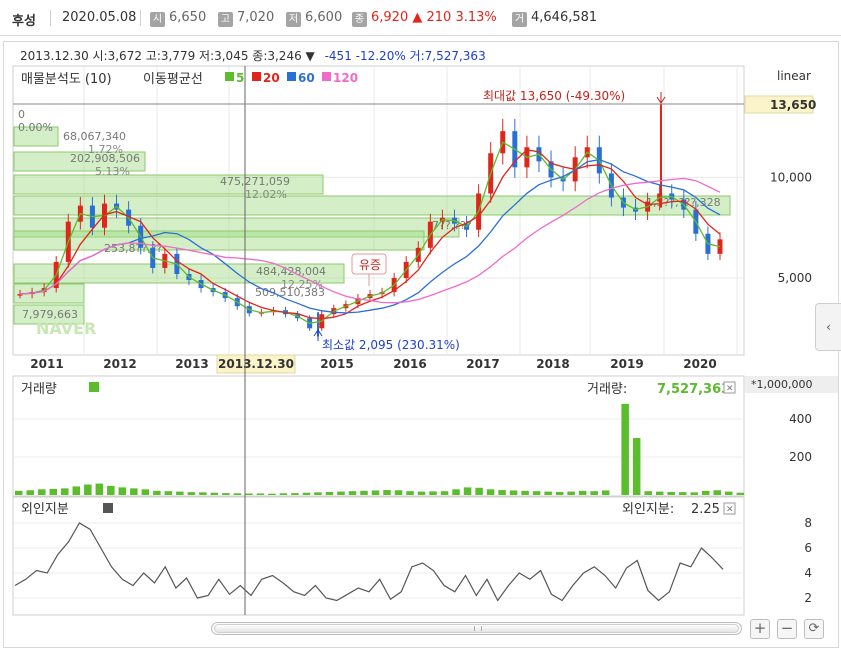 The image size is (841, 650). What do you see at coordinates (229, 76) in the screenshot?
I see `ma5-swatch` at bounding box center [229, 76].